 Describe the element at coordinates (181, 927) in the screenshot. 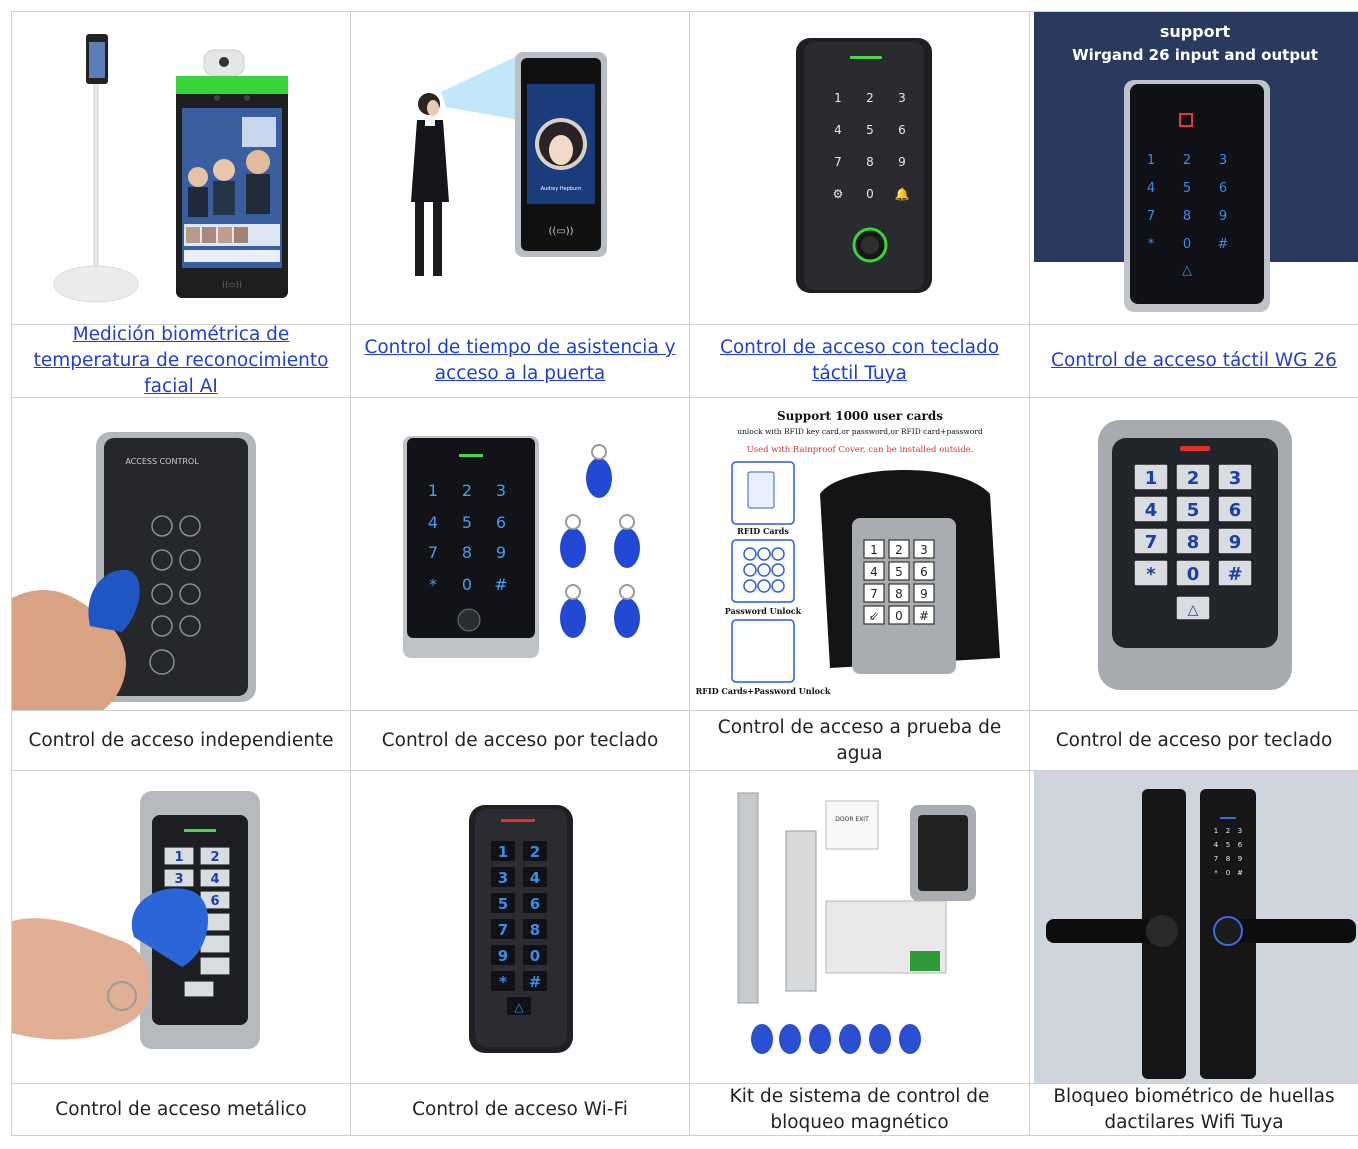

I see `product-image-metal-access: 12 34 56` at that location.